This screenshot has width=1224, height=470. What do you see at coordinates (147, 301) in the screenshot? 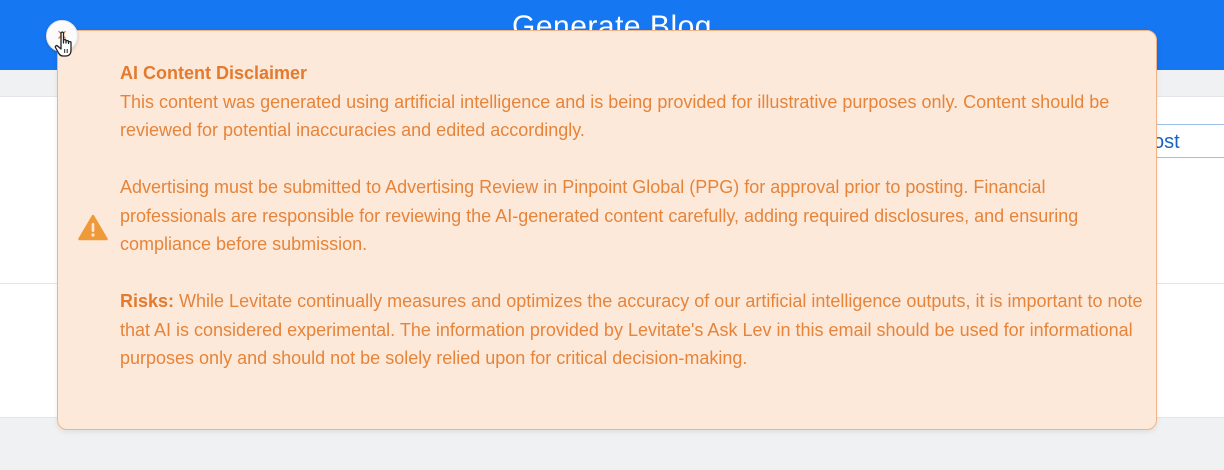
I see `risks-label: Risks:` at bounding box center [147, 301].